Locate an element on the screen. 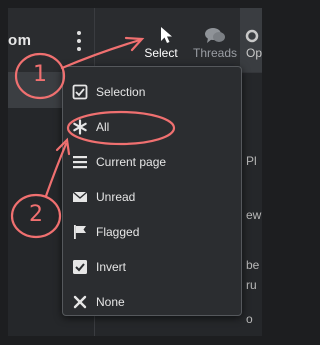 Image resolution: width=320 pixels, height=345 pixels. menu-item-all: All is located at coordinates (152, 127).